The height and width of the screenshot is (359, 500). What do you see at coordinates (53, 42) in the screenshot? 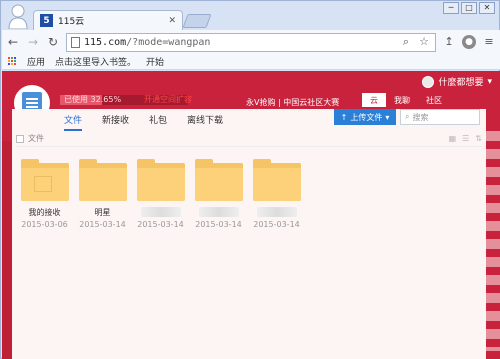
I see `reload-icon: ↻` at bounding box center [53, 42].